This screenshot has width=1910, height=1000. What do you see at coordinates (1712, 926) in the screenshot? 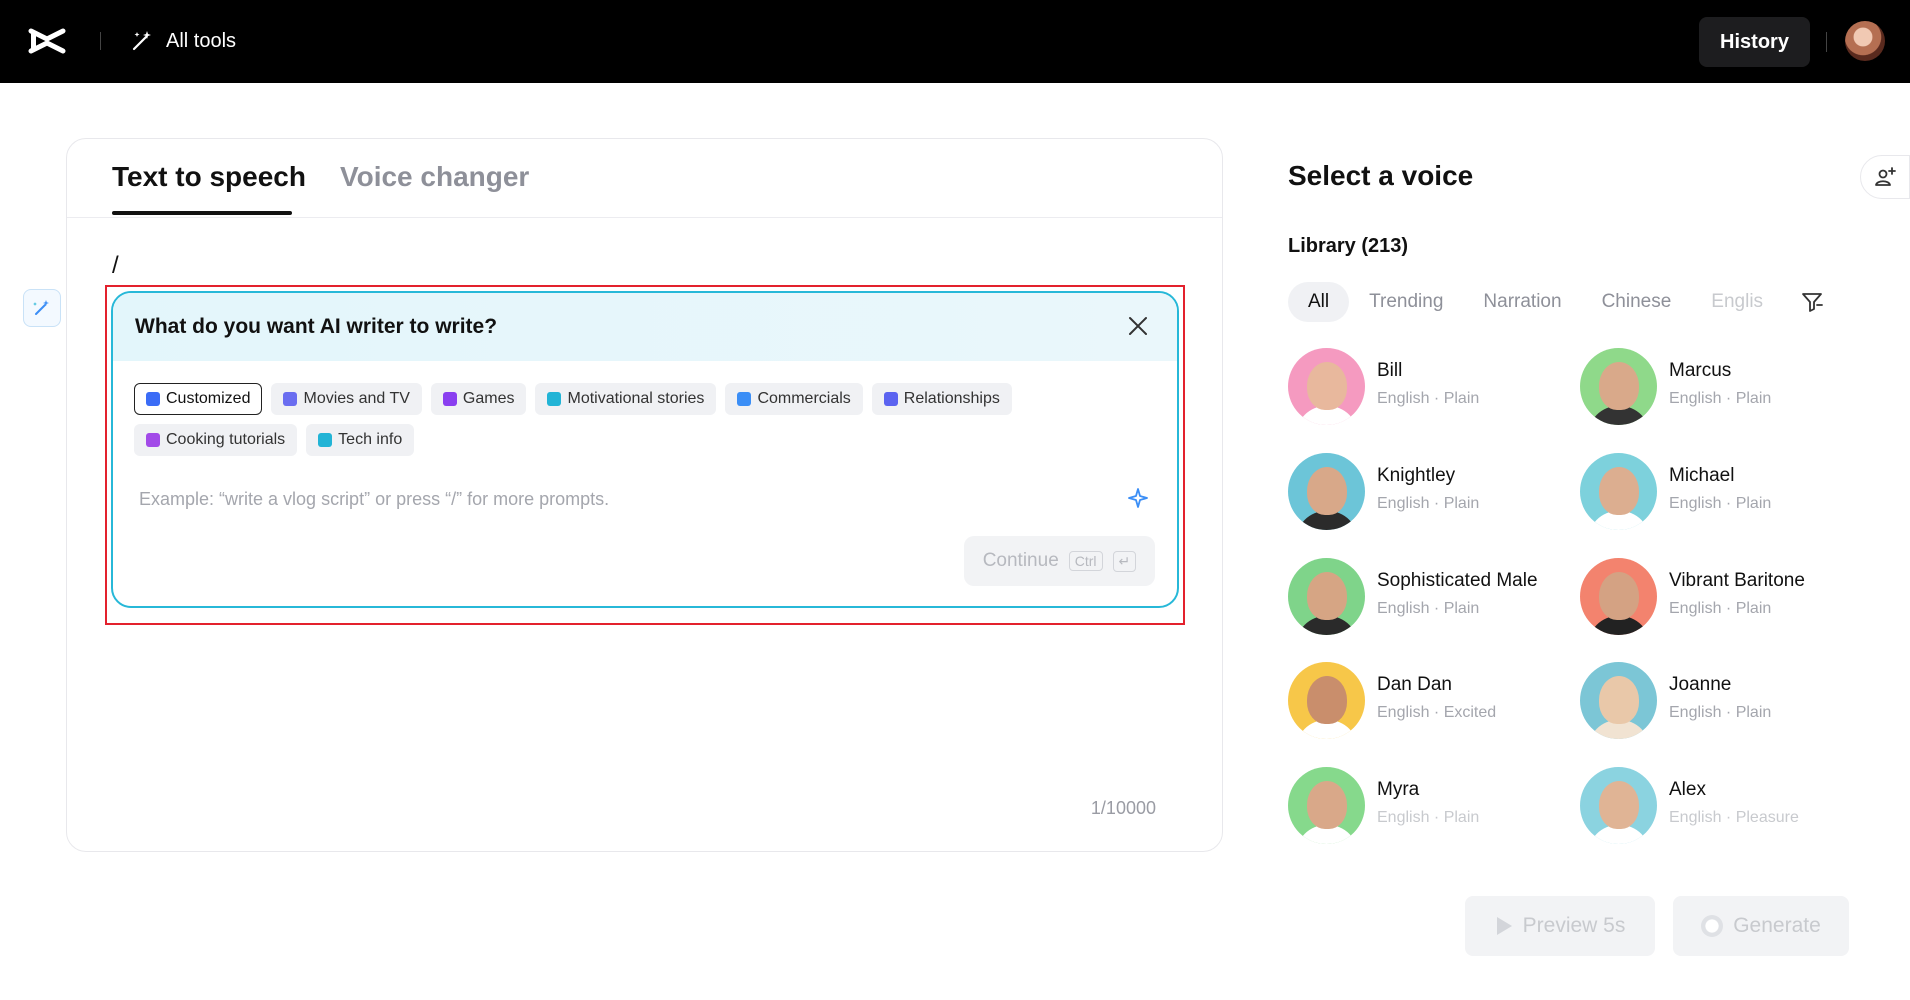
I see `generate-icon` at bounding box center [1712, 926].